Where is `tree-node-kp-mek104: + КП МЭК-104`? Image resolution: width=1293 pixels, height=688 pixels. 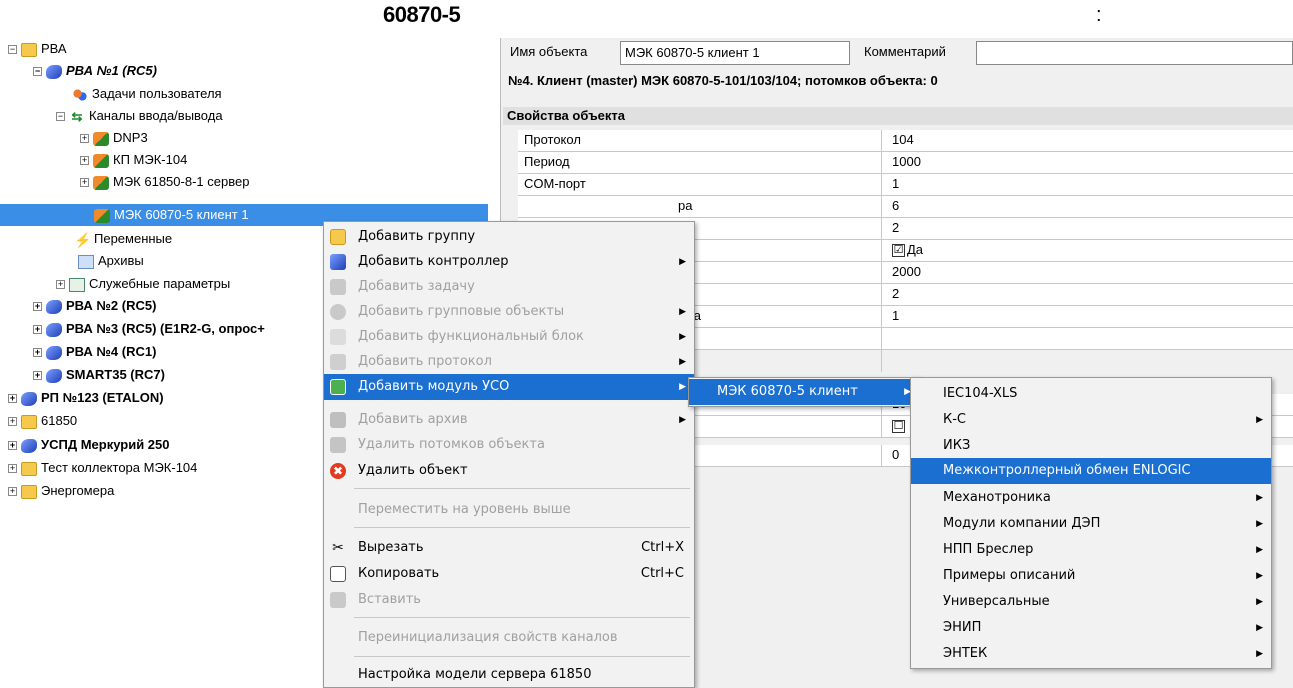 tree-node-kp-mek104: + КП МЭК-104 is located at coordinates (133, 160).